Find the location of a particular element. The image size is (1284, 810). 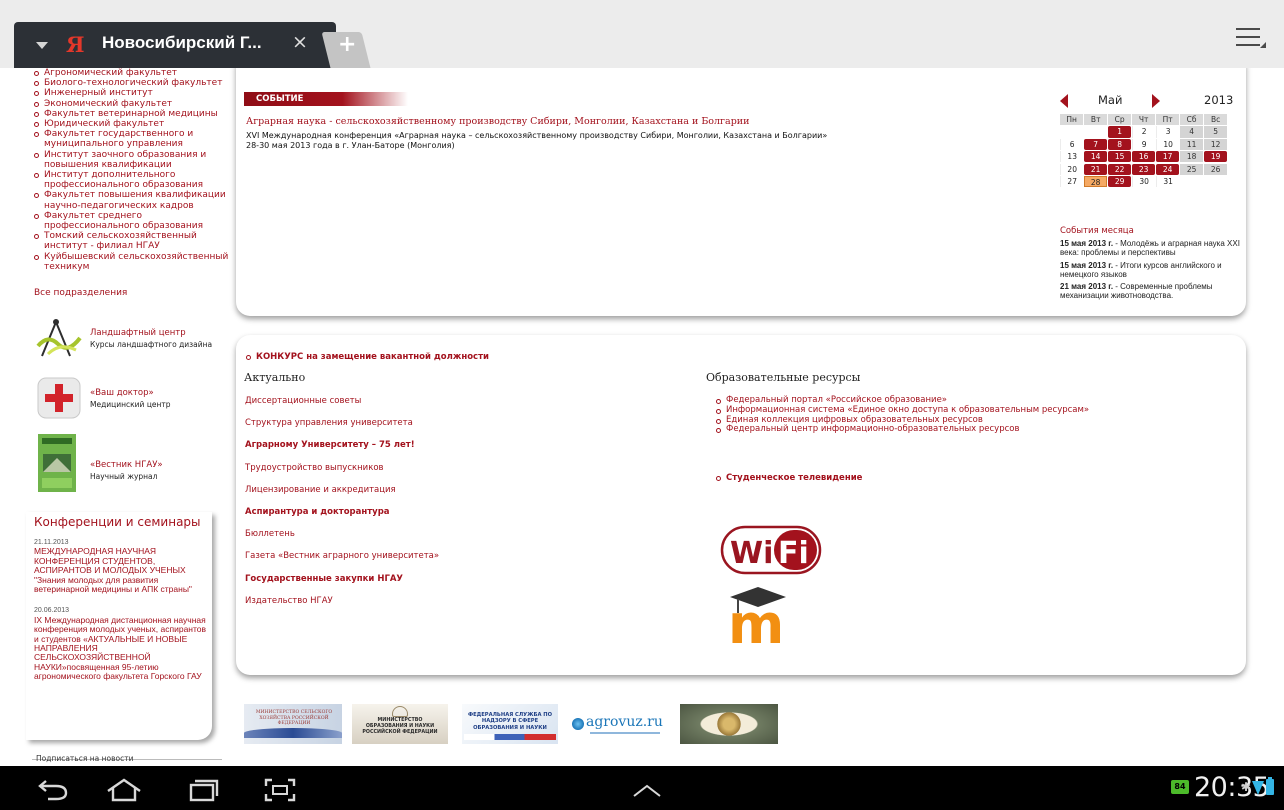

calendar-day: 23 is located at coordinates (1143, 169).